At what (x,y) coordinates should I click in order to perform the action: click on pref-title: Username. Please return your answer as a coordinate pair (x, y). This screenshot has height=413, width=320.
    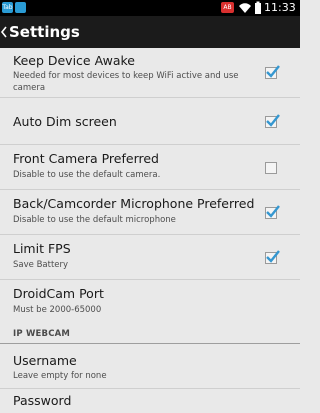
    Looking at the image, I should click on (45, 360).